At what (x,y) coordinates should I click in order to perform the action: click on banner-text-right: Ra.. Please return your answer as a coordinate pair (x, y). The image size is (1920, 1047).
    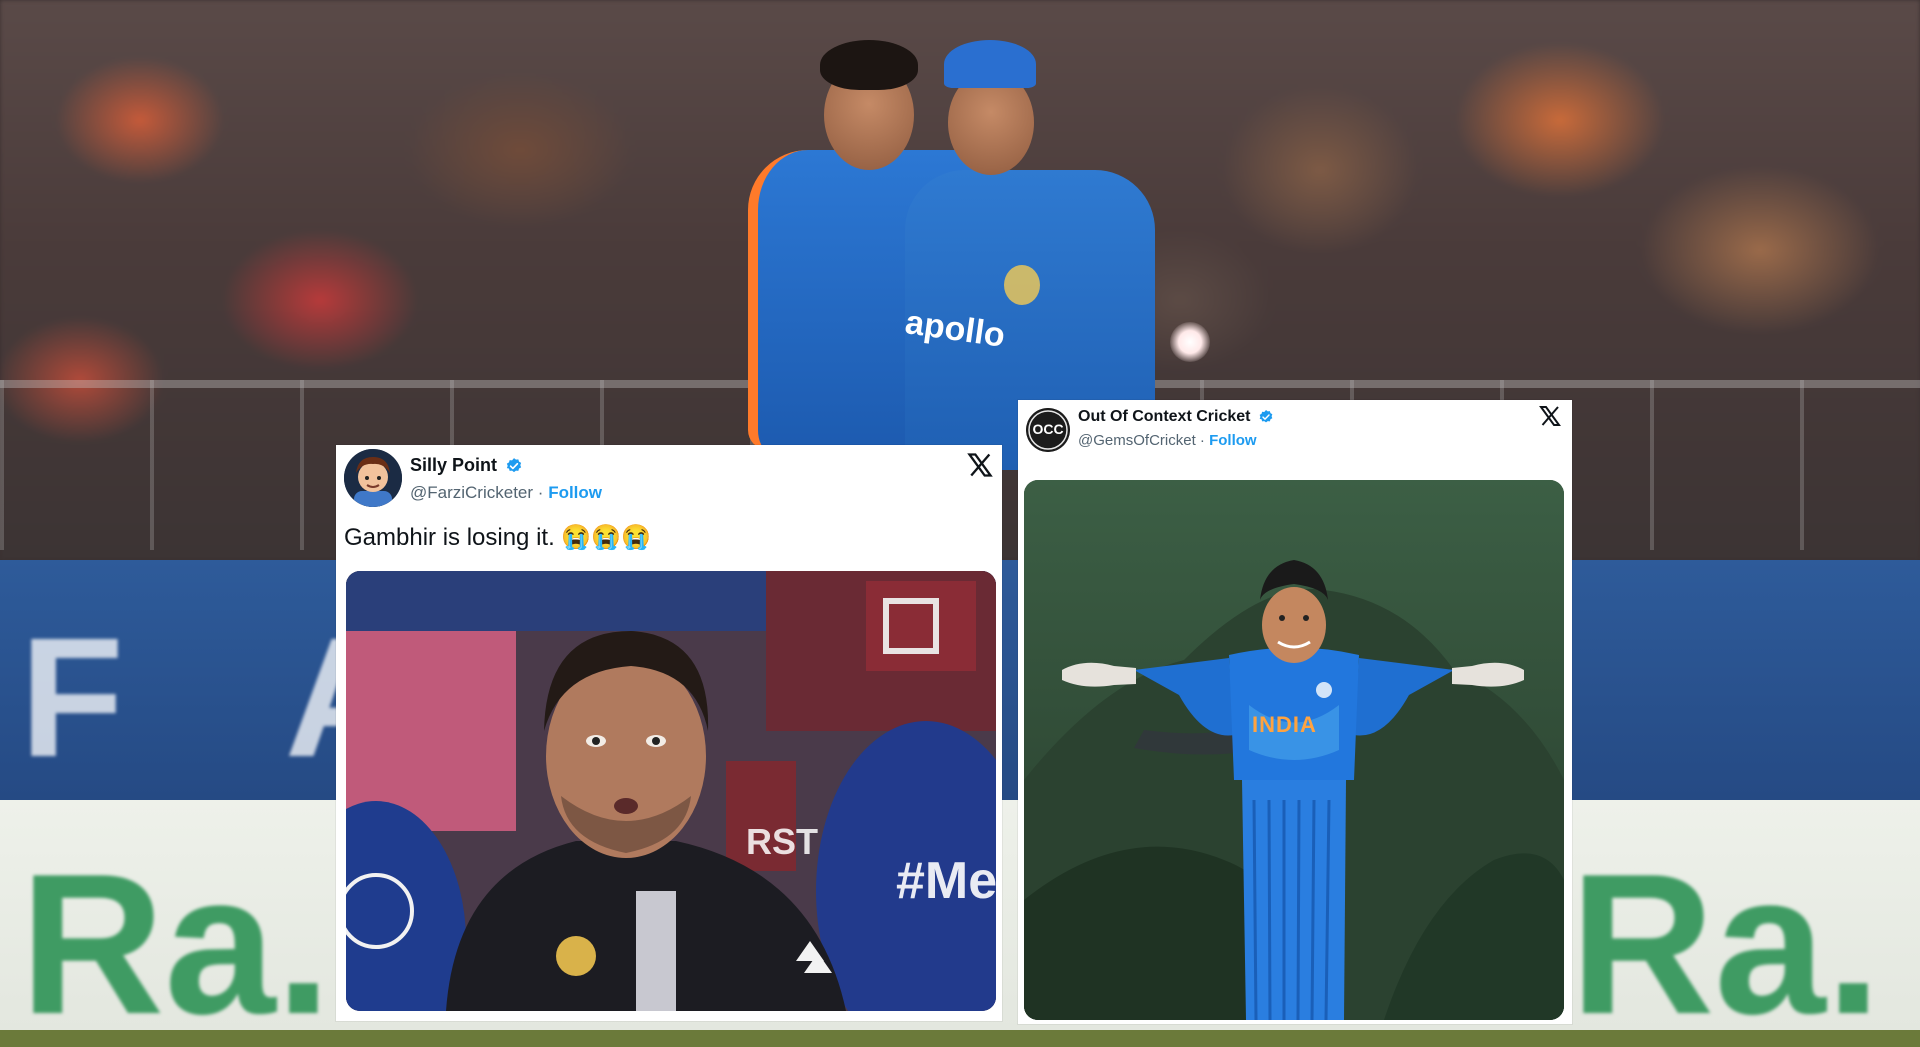
    Looking at the image, I should click on (1726, 940).